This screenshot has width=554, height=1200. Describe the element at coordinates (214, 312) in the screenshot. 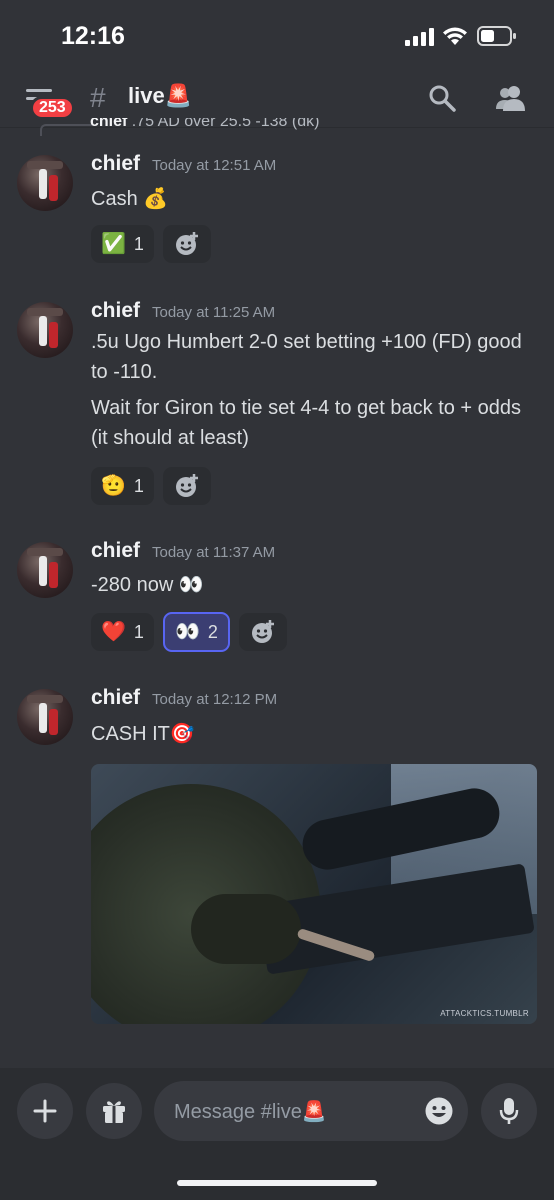

I see `message-timestamp: Today at 11:25 AM` at that location.